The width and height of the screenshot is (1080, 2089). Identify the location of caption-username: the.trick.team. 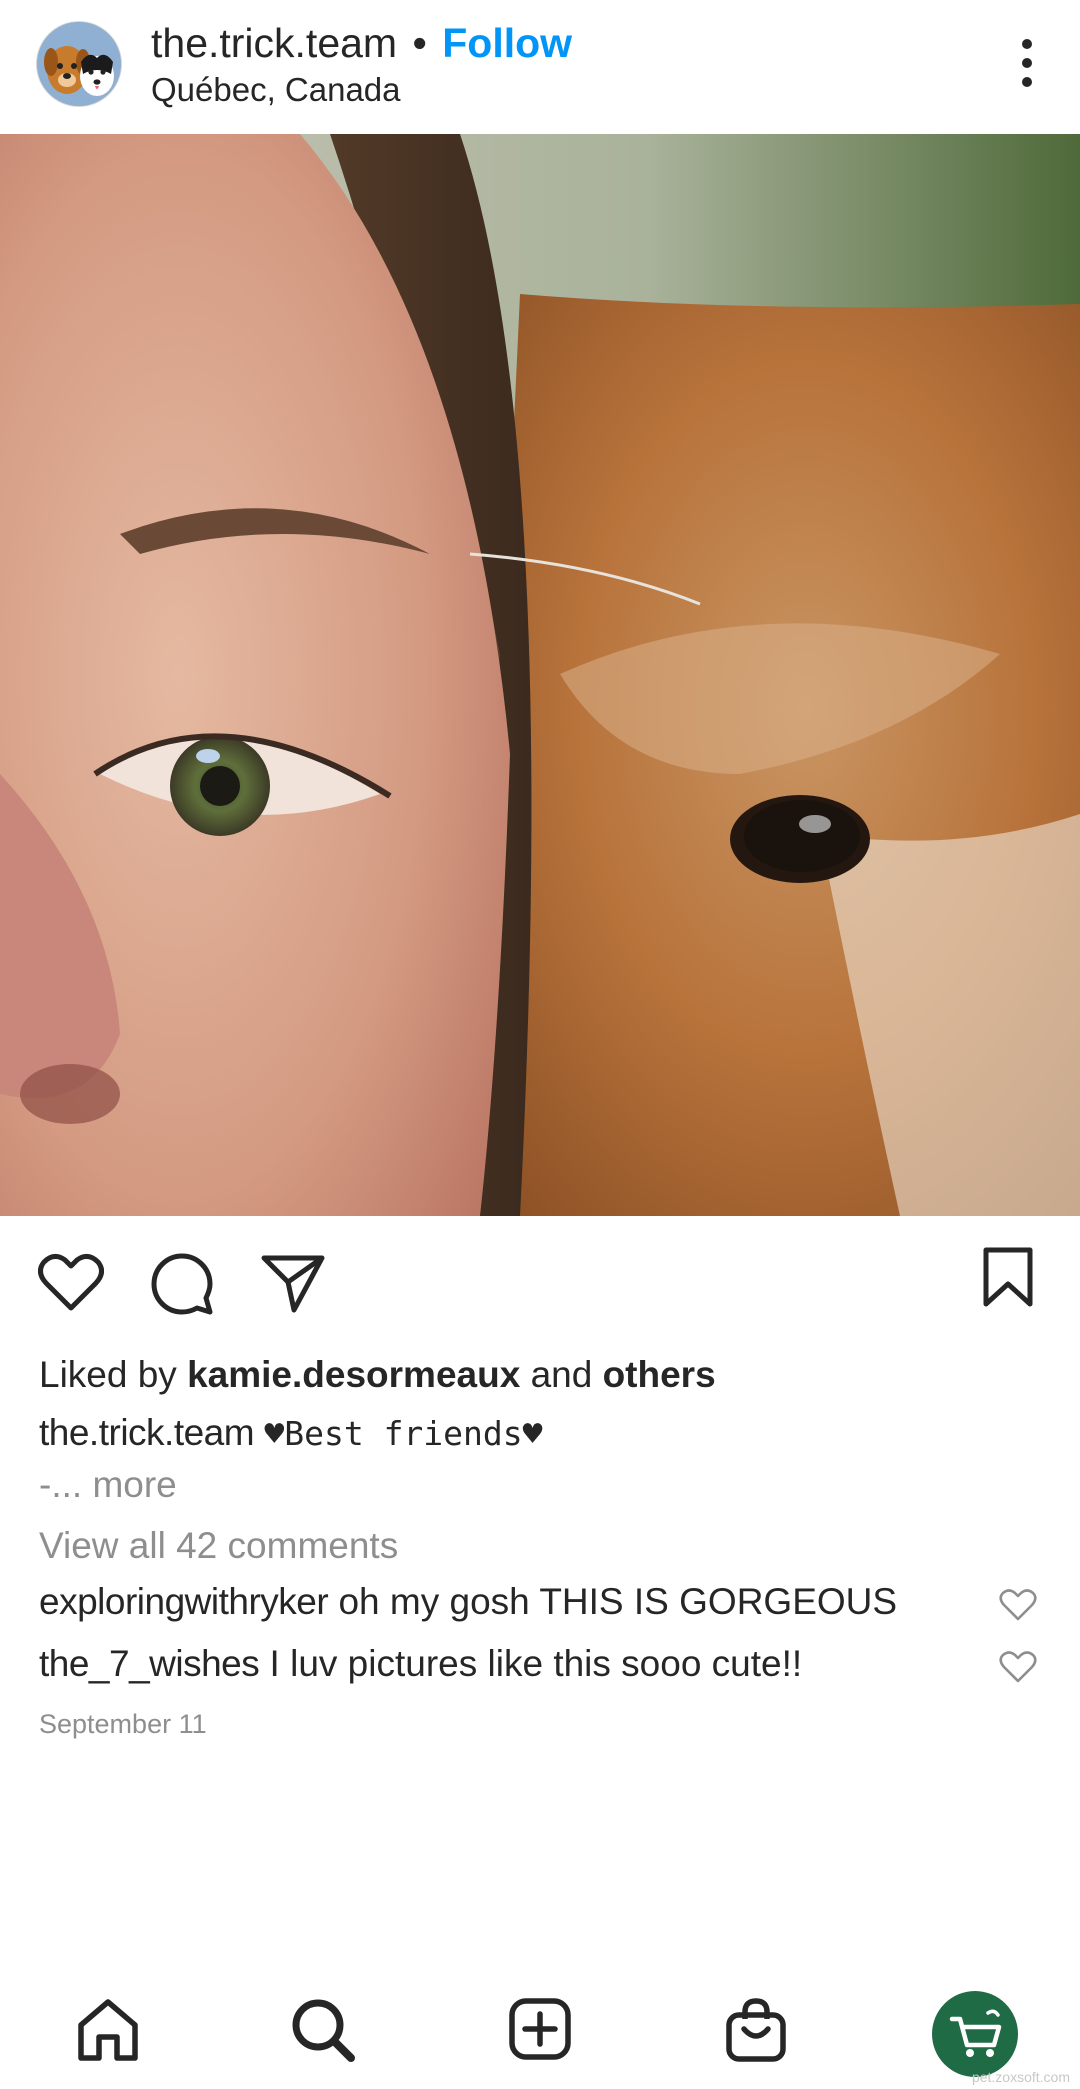
(147, 1432).